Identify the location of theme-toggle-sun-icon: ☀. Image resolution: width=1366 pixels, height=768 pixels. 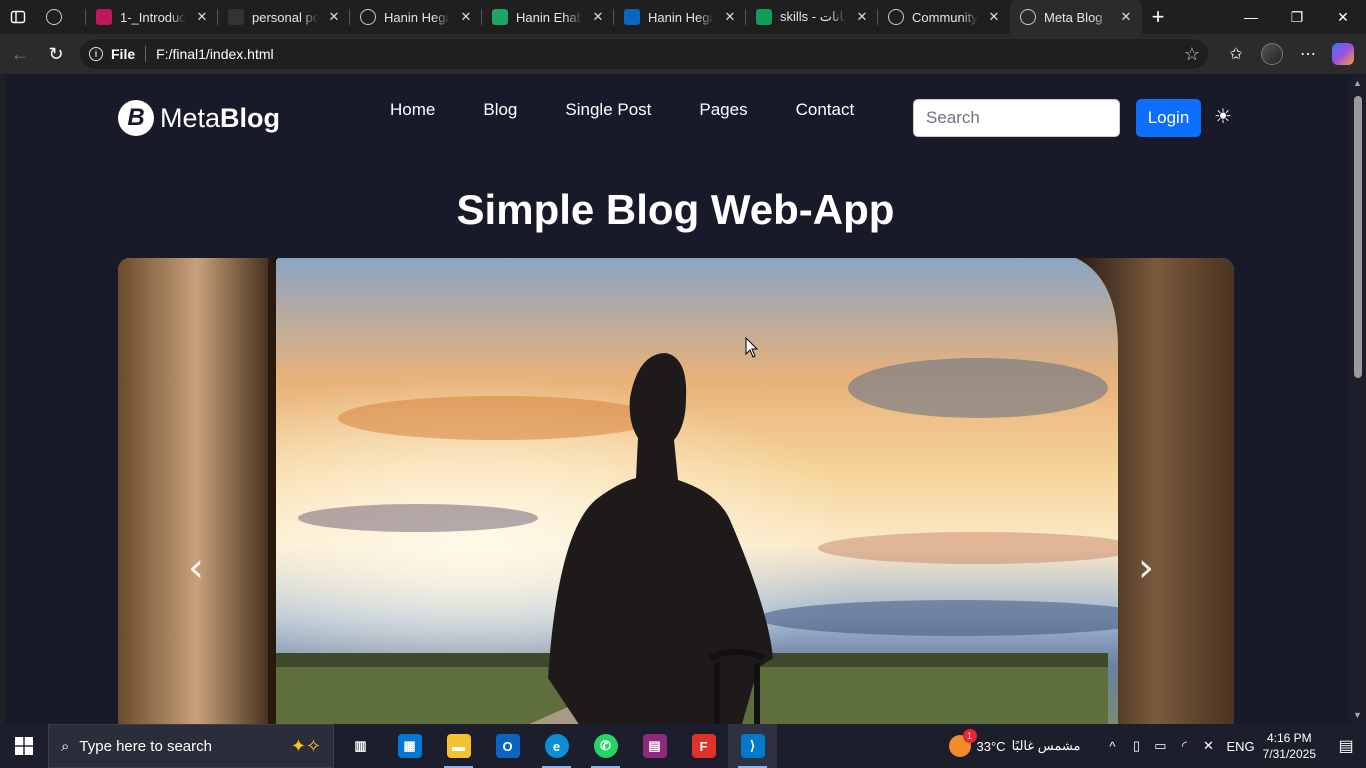
(1223, 116).